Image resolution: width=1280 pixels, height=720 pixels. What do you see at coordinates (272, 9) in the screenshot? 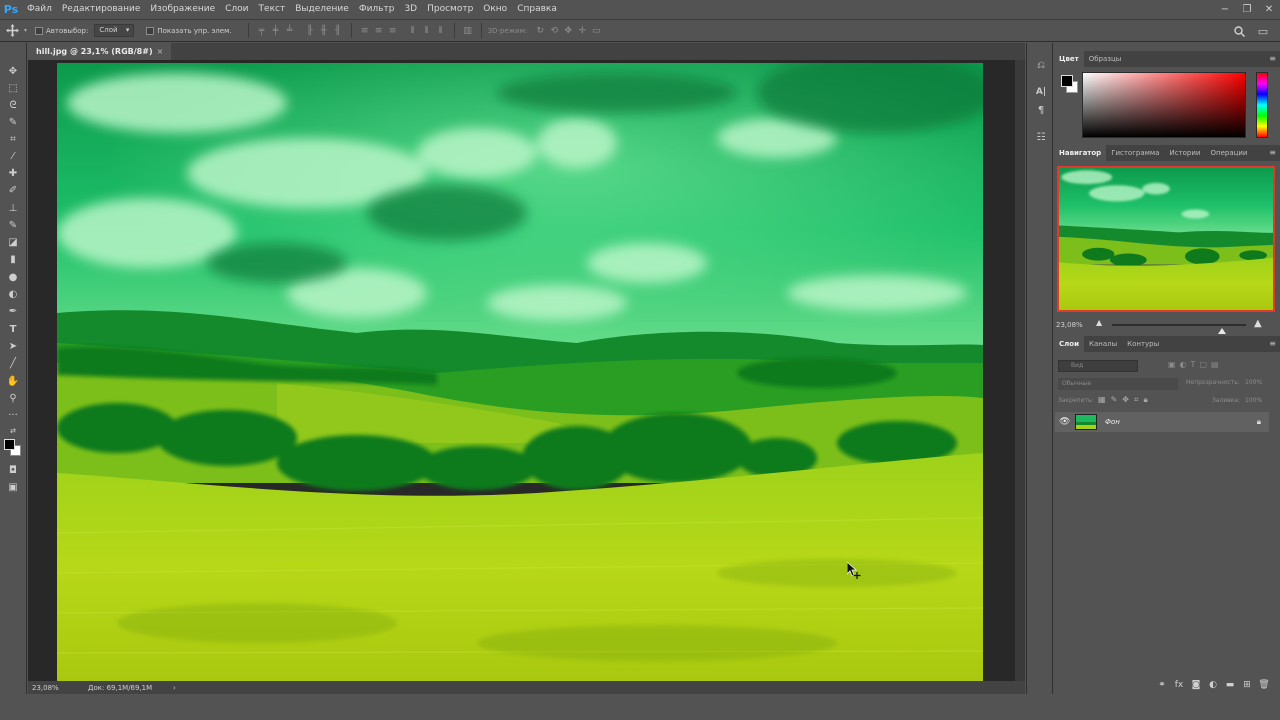
I see `menu-type: Текст` at bounding box center [272, 9].